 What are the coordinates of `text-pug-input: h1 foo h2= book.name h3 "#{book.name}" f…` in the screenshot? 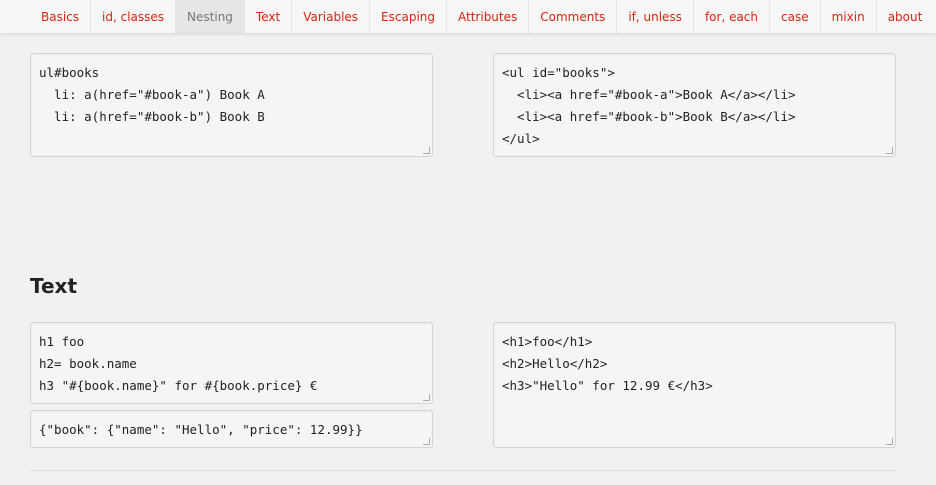 It's located at (231, 363).